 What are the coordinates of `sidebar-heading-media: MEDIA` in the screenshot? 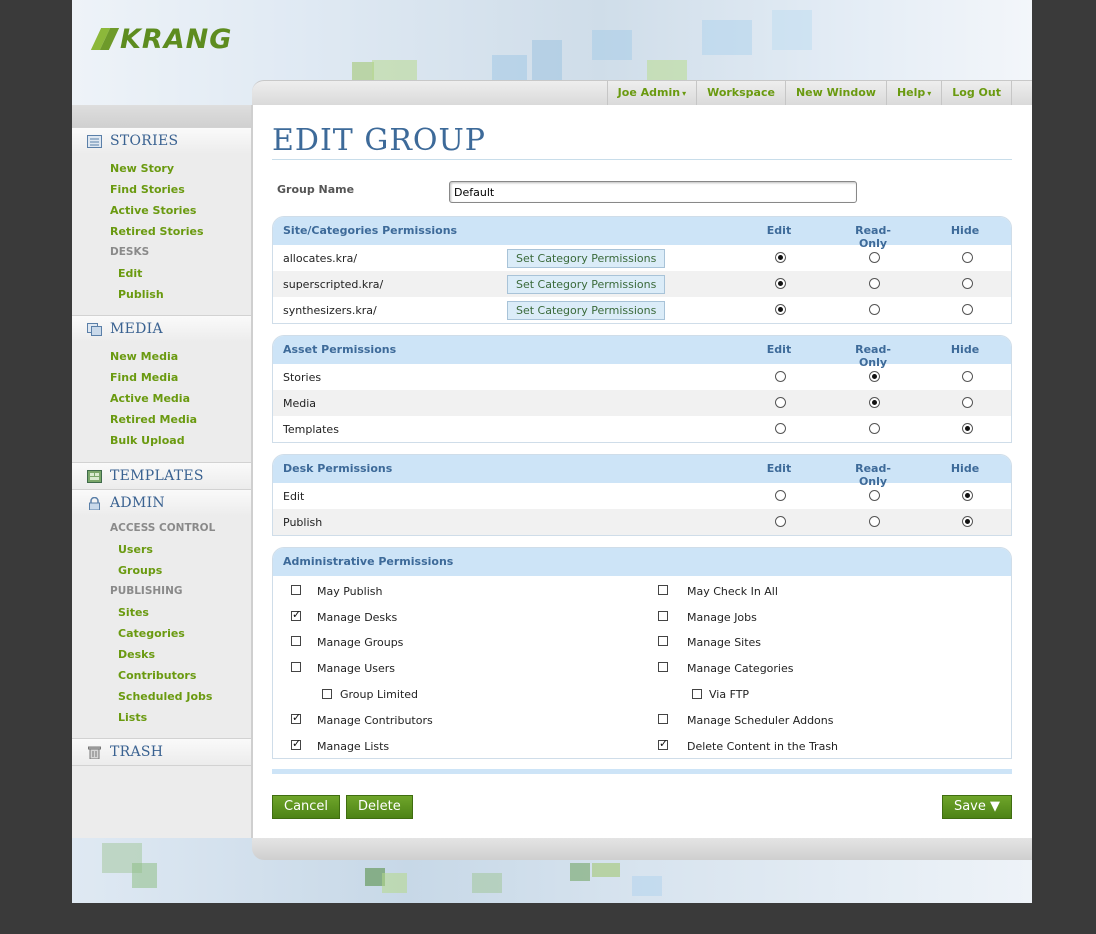 It's located at (161, 328).